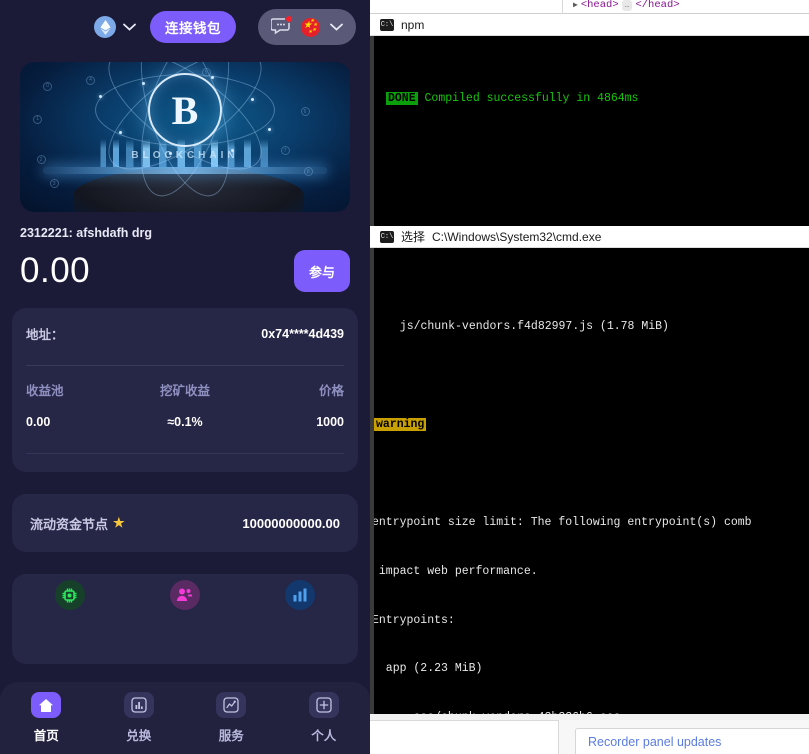 This screenshot has width=809, height=754. I want to click on stat-pool-value: 0.00, so click(38, 422).